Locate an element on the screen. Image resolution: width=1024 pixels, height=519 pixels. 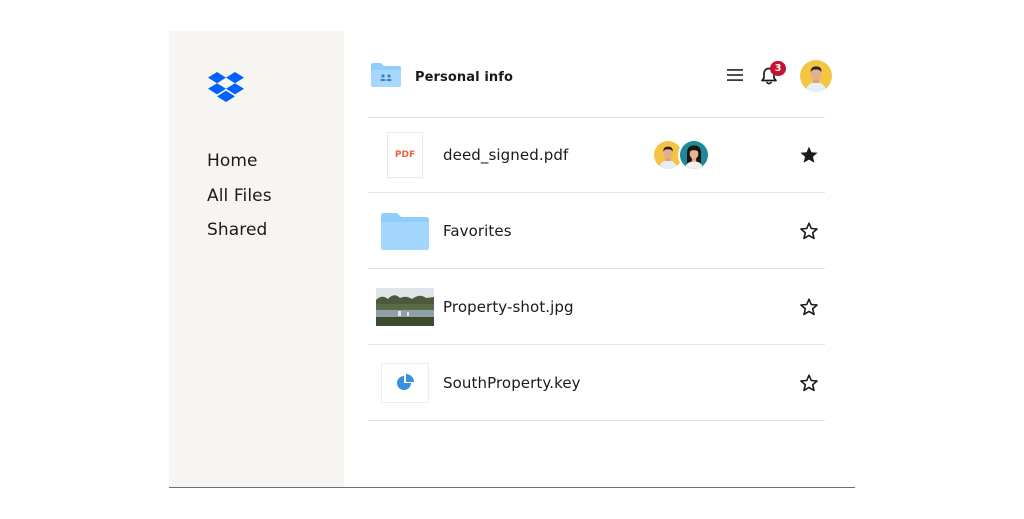
folder-header: Personal info 3 is located at coordinates (599, 74).